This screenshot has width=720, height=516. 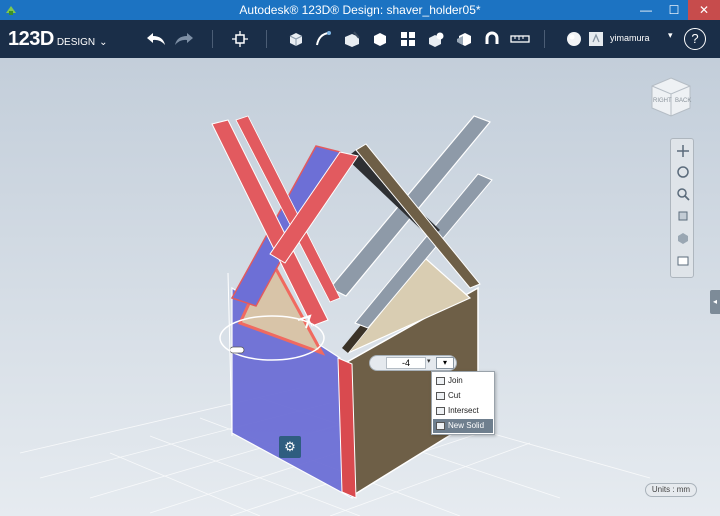 I want to click on menu-item-label: New Solid, so click(x=466, y=425).